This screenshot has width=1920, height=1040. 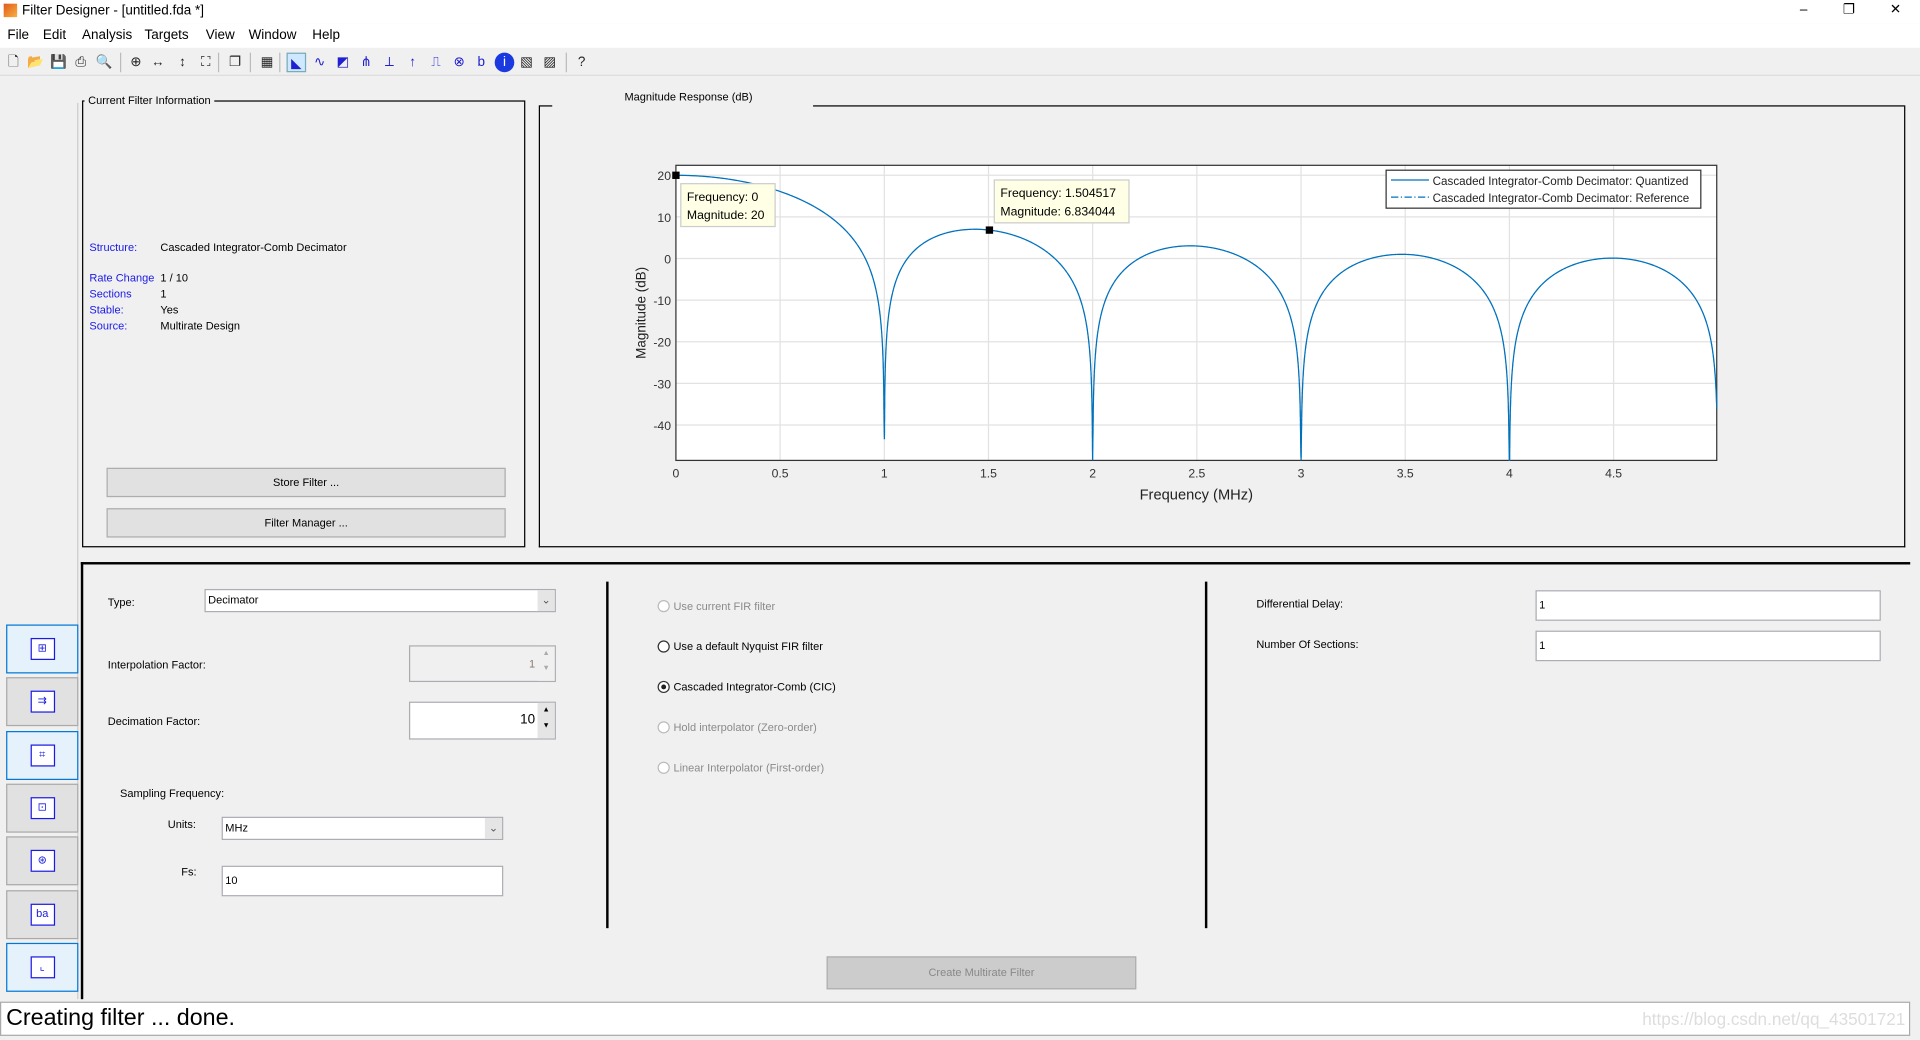 I want to click on new-icon: 🗋, so click(x=14, y=63).